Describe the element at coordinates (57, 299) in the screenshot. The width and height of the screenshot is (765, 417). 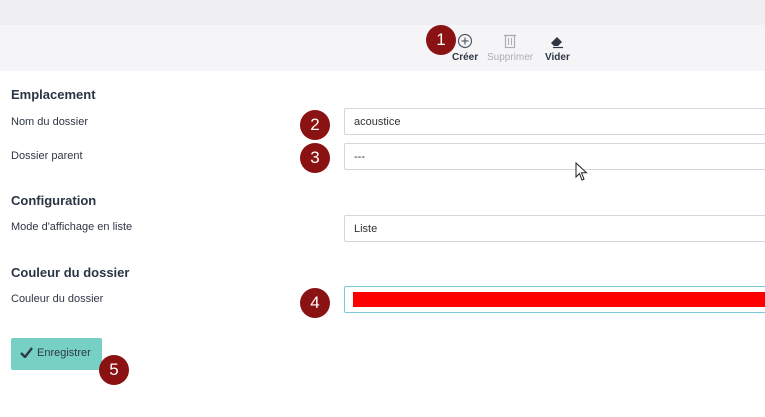
I see `folder-color-label: Couleur du dossier` at that location.